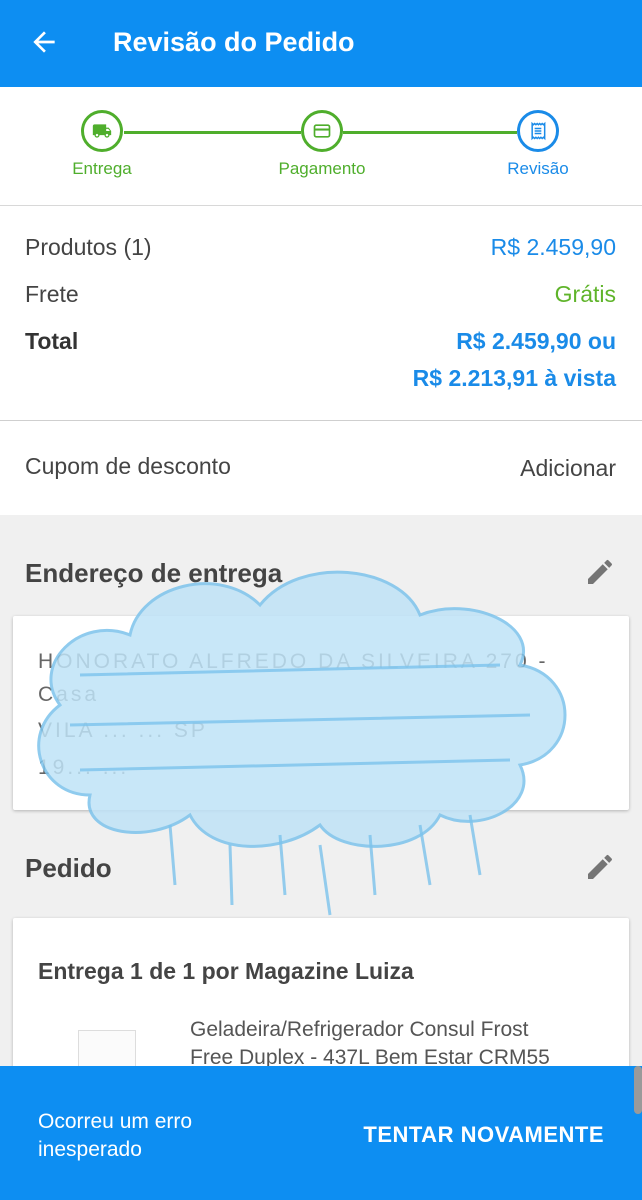  Describe the element at coordinates (52, 341) in the screenshot. I see `total-label: Total` at that location.